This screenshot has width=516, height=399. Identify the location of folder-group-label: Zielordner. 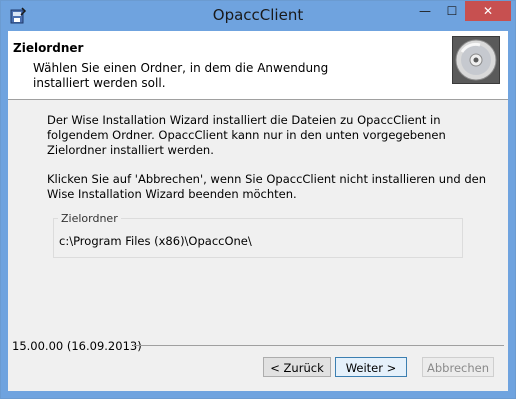
(89, 218).